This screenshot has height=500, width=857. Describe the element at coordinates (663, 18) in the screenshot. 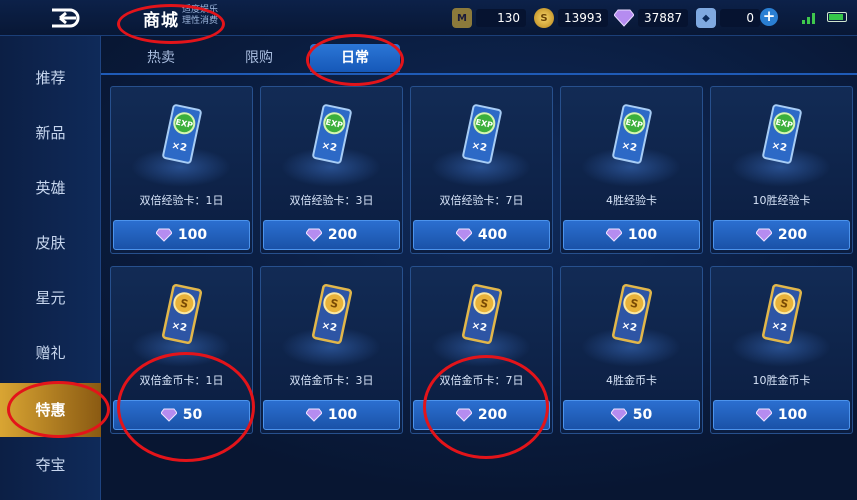

I see `diamond-value: 37887` at that location.